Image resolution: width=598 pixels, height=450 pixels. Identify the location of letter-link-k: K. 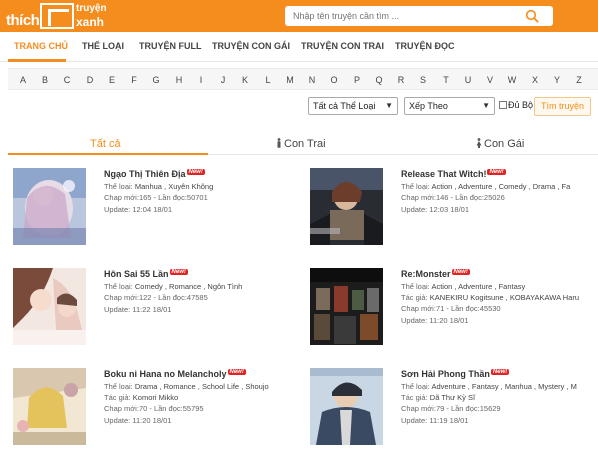
(245, 80).